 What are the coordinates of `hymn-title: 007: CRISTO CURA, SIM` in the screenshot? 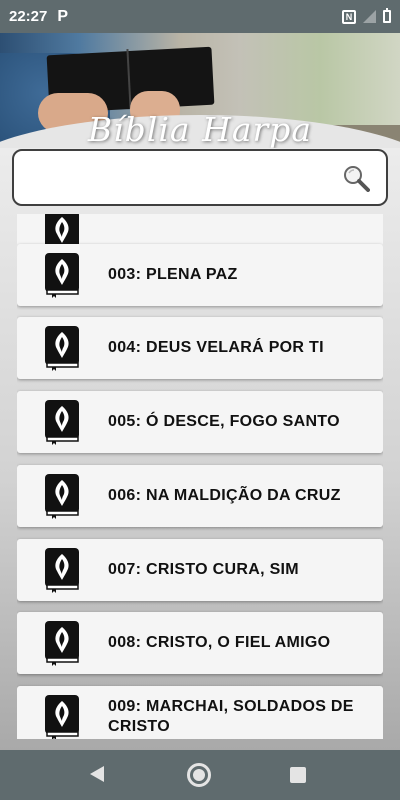 It's located at (203, 569).